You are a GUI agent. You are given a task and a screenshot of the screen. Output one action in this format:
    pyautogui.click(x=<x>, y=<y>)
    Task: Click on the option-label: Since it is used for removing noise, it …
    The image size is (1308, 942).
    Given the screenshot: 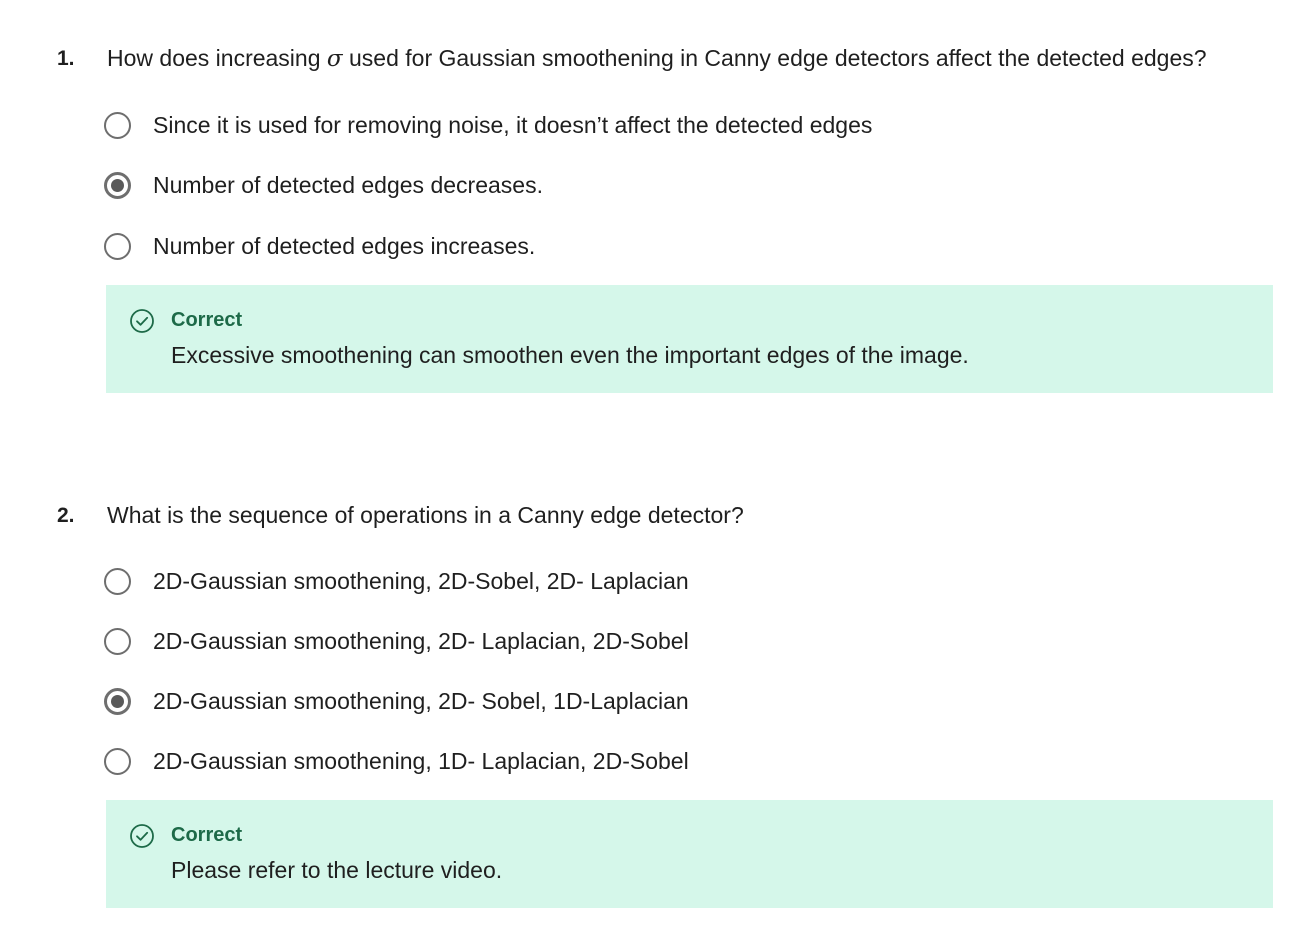 What is the action you would take?
    pyautogui.click(x=513, y=124)
    